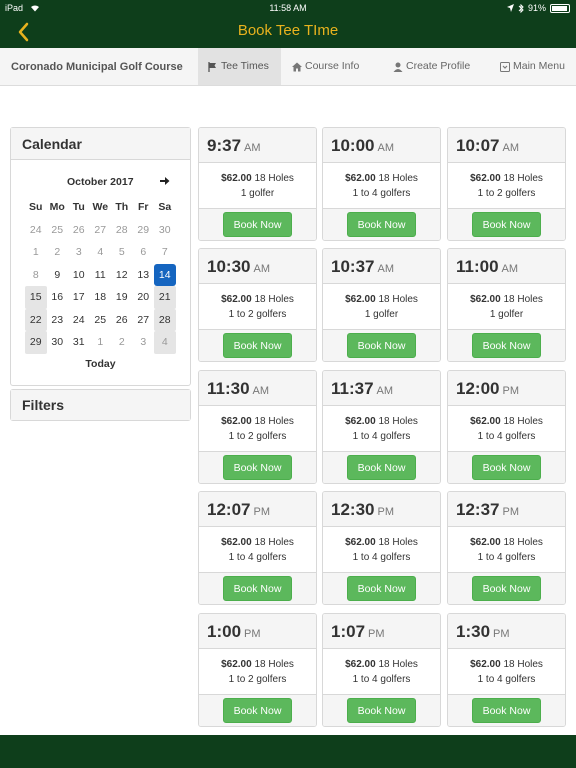  What do you see at coordinates (165, 274) in the screenshot?
I see `calendar-day: 14` at bounding box center [165, 274].